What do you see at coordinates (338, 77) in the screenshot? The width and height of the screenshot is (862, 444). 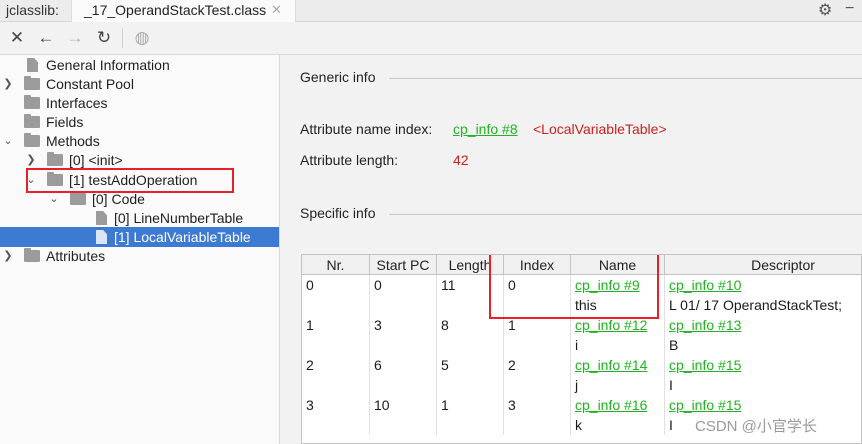 I see `generic-info-title: Generic info` at bounding box center [338, 77].